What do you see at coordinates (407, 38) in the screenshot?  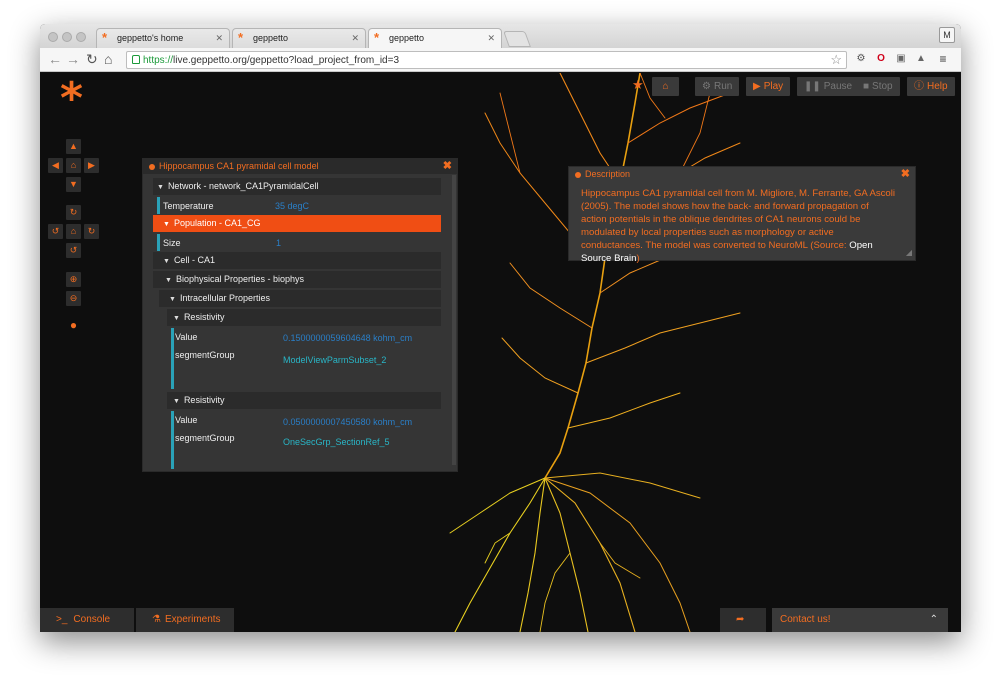 I see `tab-title: geppetto` at bounding box center [407, 38].